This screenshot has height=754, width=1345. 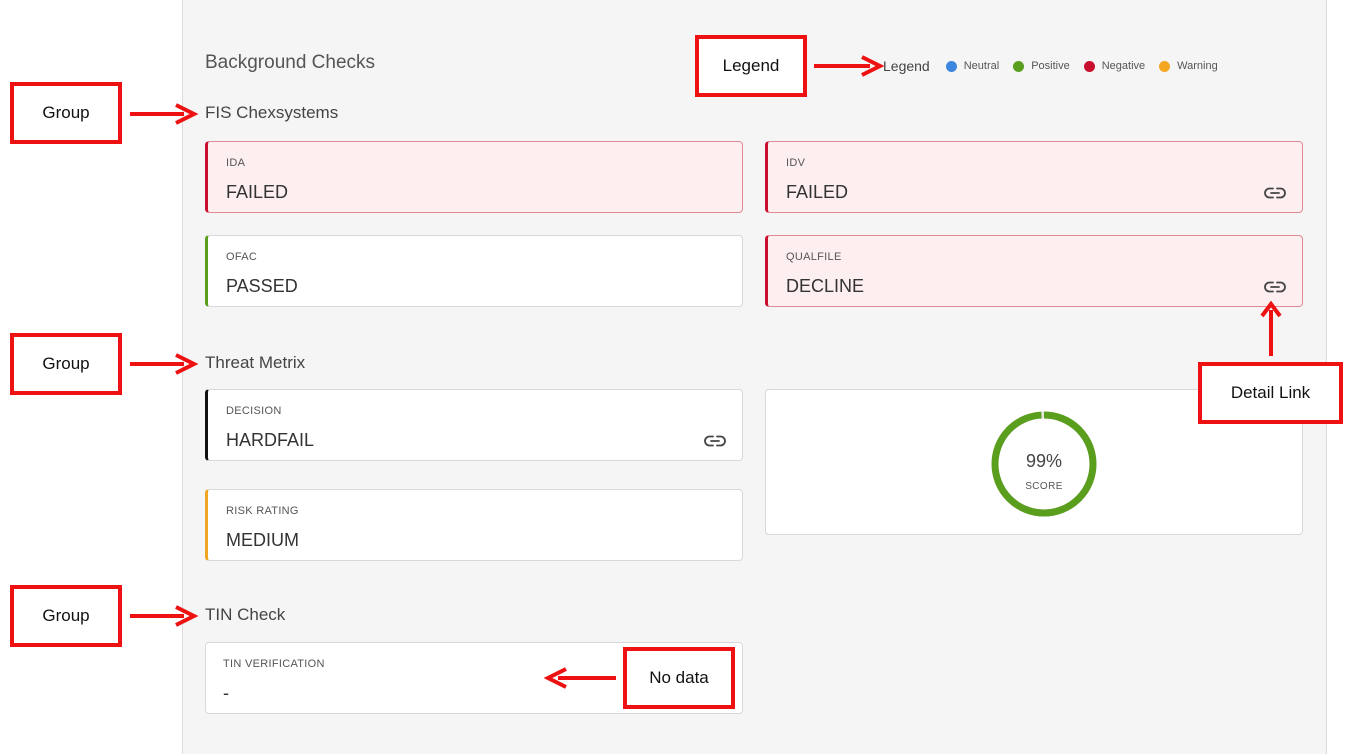 What do you see at coordinates (1044, 461) in the screenshot?
I see `score-value: 99%` at bounding box center [1044, 461].